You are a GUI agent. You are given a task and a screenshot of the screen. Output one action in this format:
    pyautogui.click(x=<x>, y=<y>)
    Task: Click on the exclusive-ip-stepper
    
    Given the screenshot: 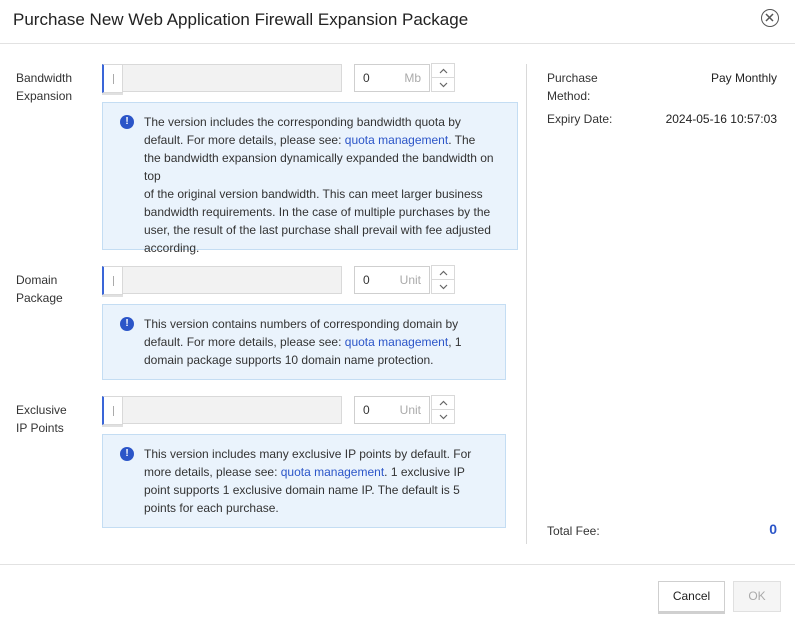 What is the action you would take?
    pyautogui.click(x=443, y=410)
    